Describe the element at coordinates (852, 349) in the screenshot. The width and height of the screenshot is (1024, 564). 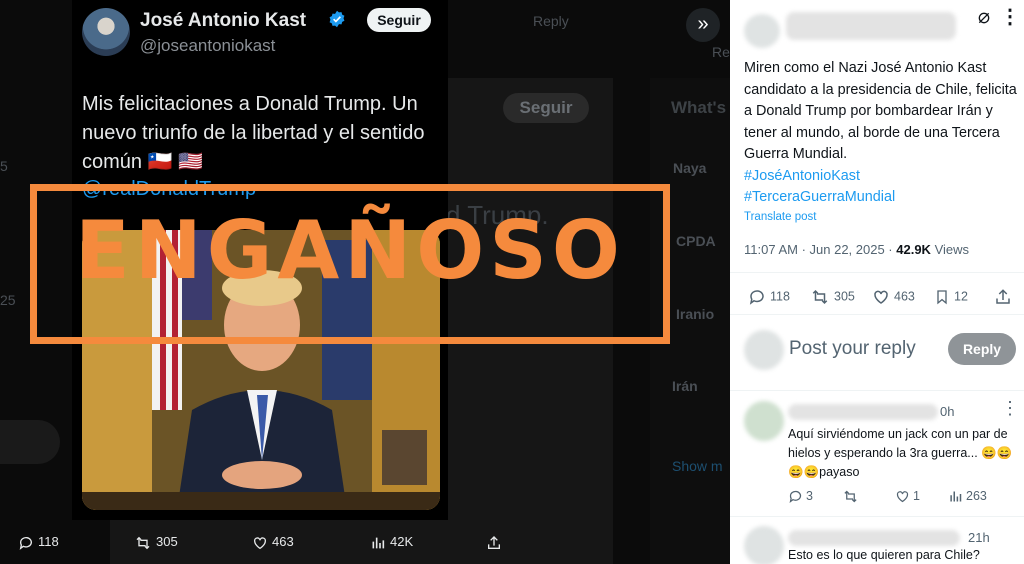
I see `reply-input: Post your reply` at that location.